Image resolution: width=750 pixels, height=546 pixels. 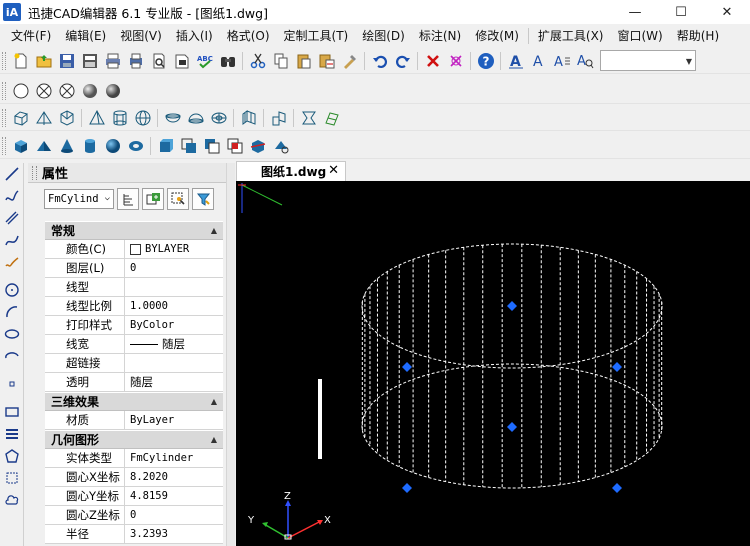 I want to click on box-wire-icon, so click(x=20, y=118).